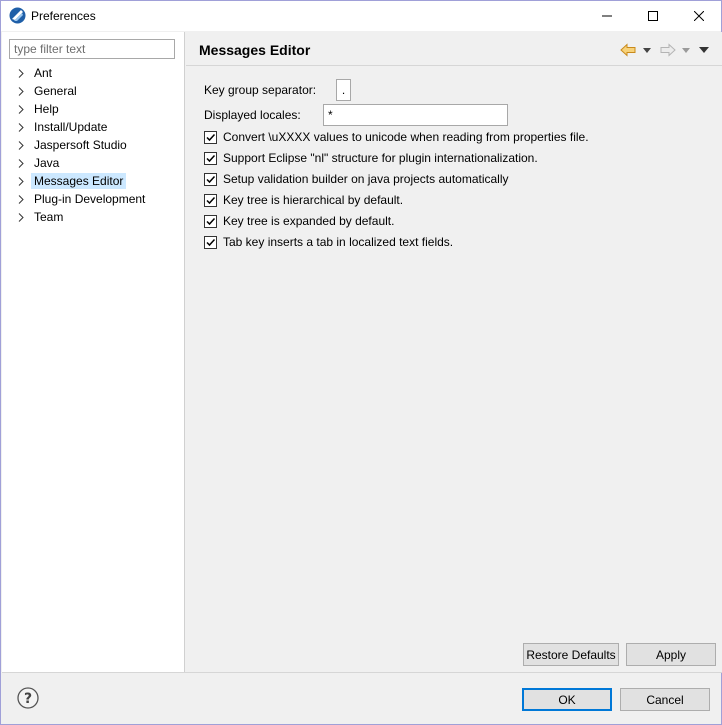 The width and height of the screenshot is (722, 725). I want to click on tree-item-label: Team, so click(49, 217).